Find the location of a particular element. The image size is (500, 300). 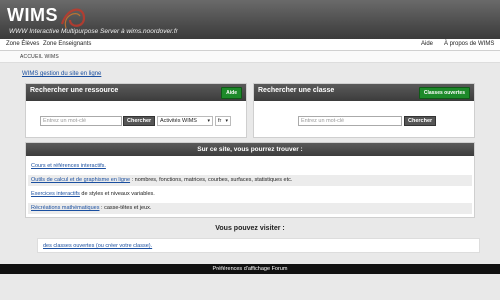

category-select-value: Activités WIMS is located at coordinates (178, 121).